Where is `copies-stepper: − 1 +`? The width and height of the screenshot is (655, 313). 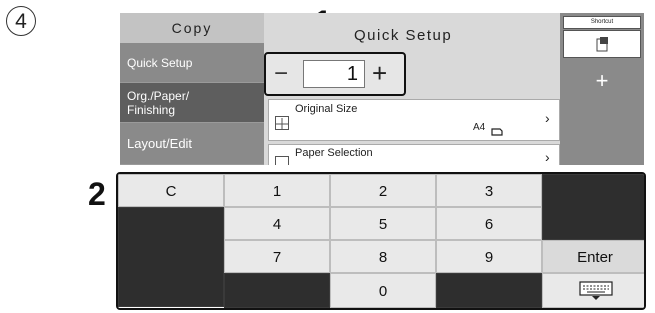 copies-stepper: − 1 + is located at coordinates (335, 74).